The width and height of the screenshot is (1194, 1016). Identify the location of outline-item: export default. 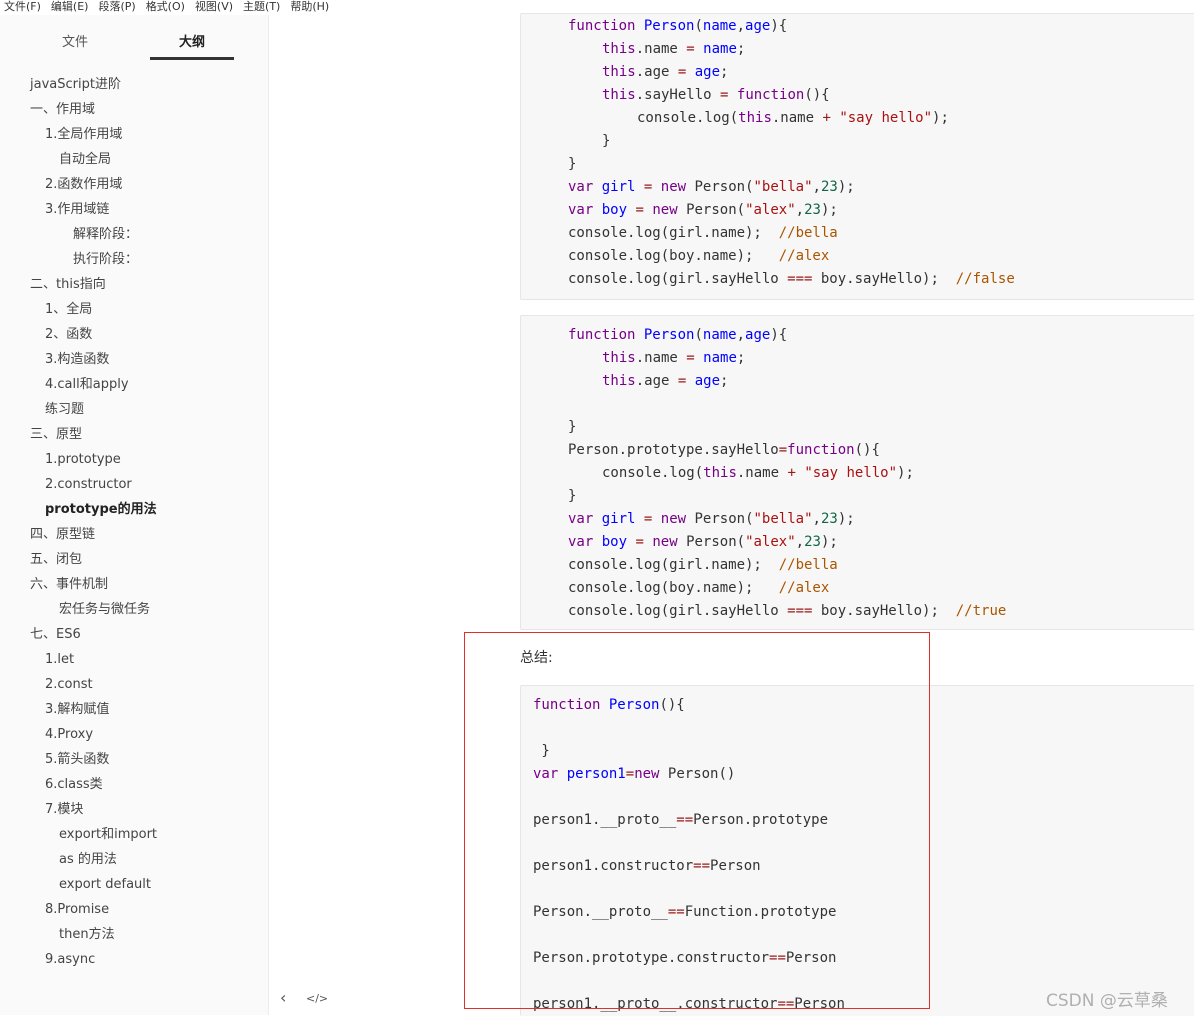
(105, 885).